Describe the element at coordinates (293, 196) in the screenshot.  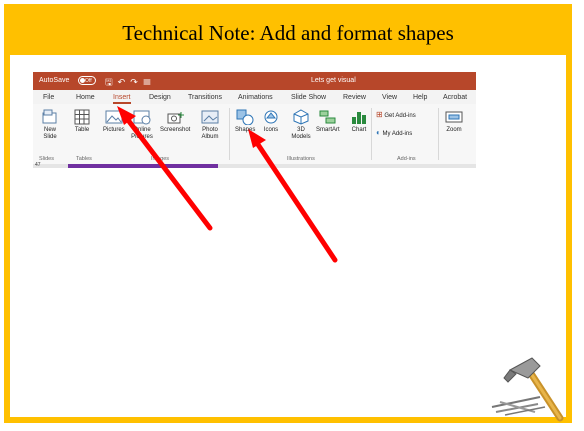
I see `arrow-to-shapes-button` at that location.